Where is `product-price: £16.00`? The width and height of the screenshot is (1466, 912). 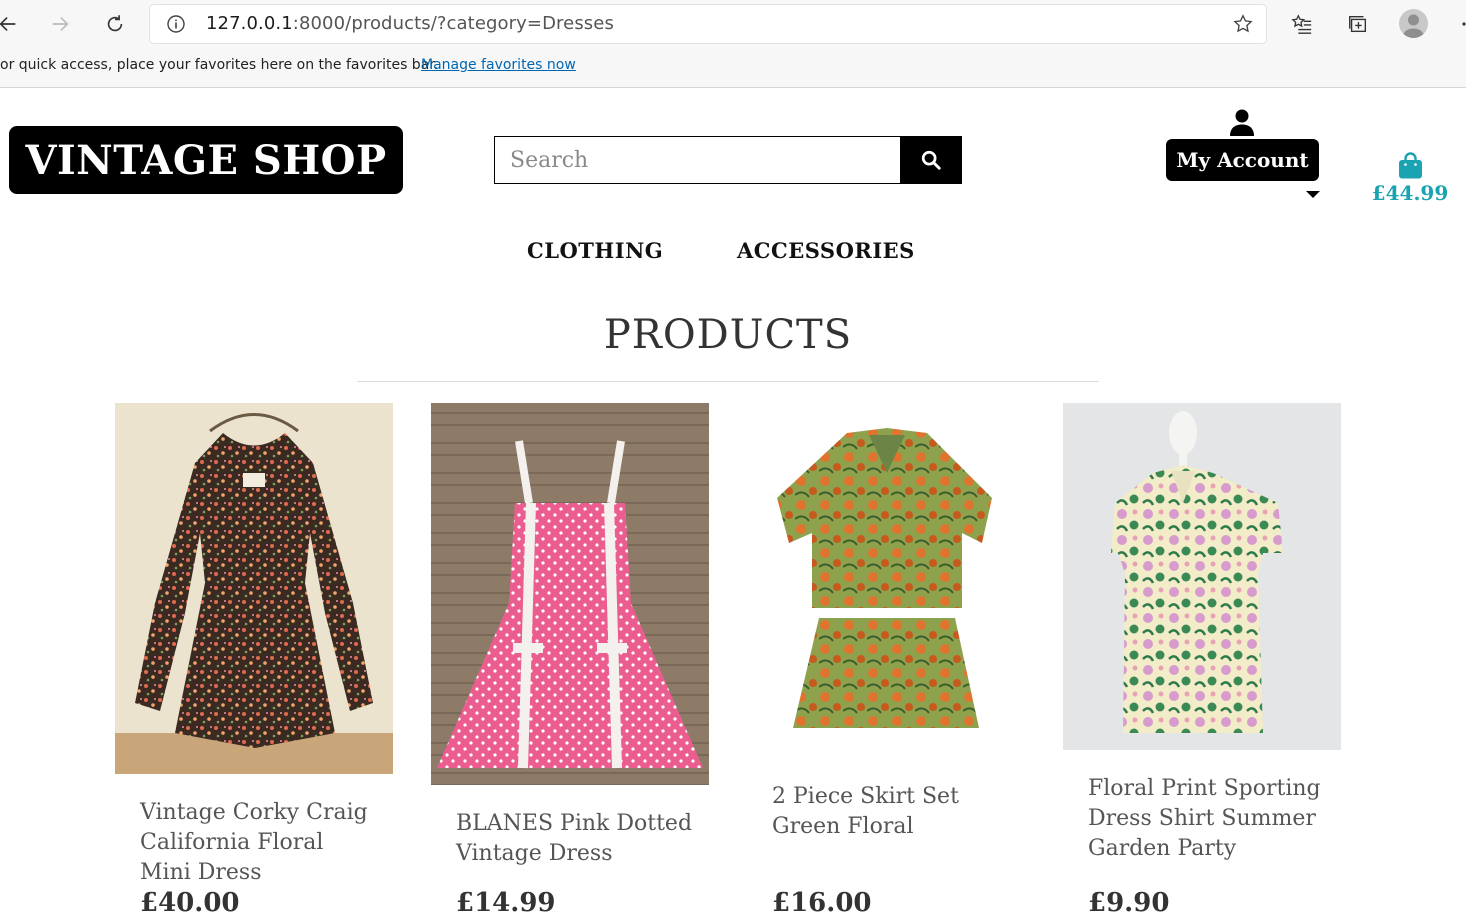
product-price: £16.00 is located at coordinates (822, 900).